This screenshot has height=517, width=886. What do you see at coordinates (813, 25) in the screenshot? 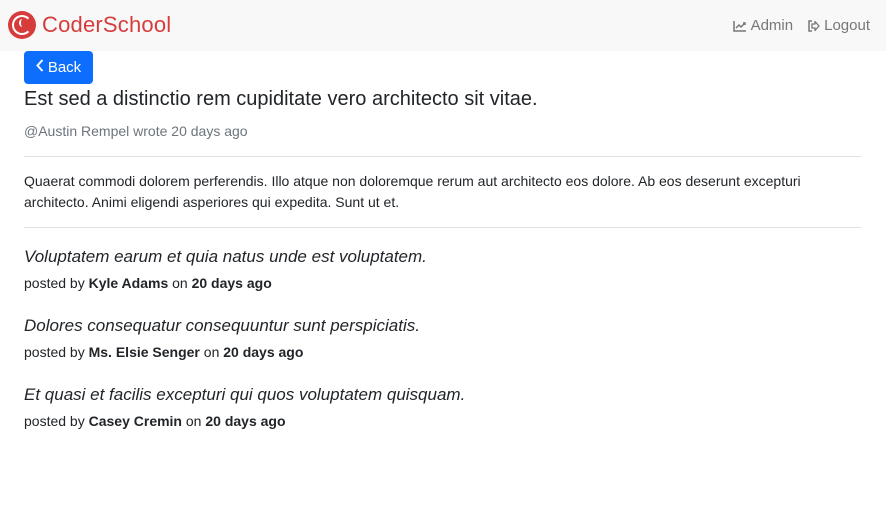
I see `sign-out-icon` at bounding box center [813, 25].